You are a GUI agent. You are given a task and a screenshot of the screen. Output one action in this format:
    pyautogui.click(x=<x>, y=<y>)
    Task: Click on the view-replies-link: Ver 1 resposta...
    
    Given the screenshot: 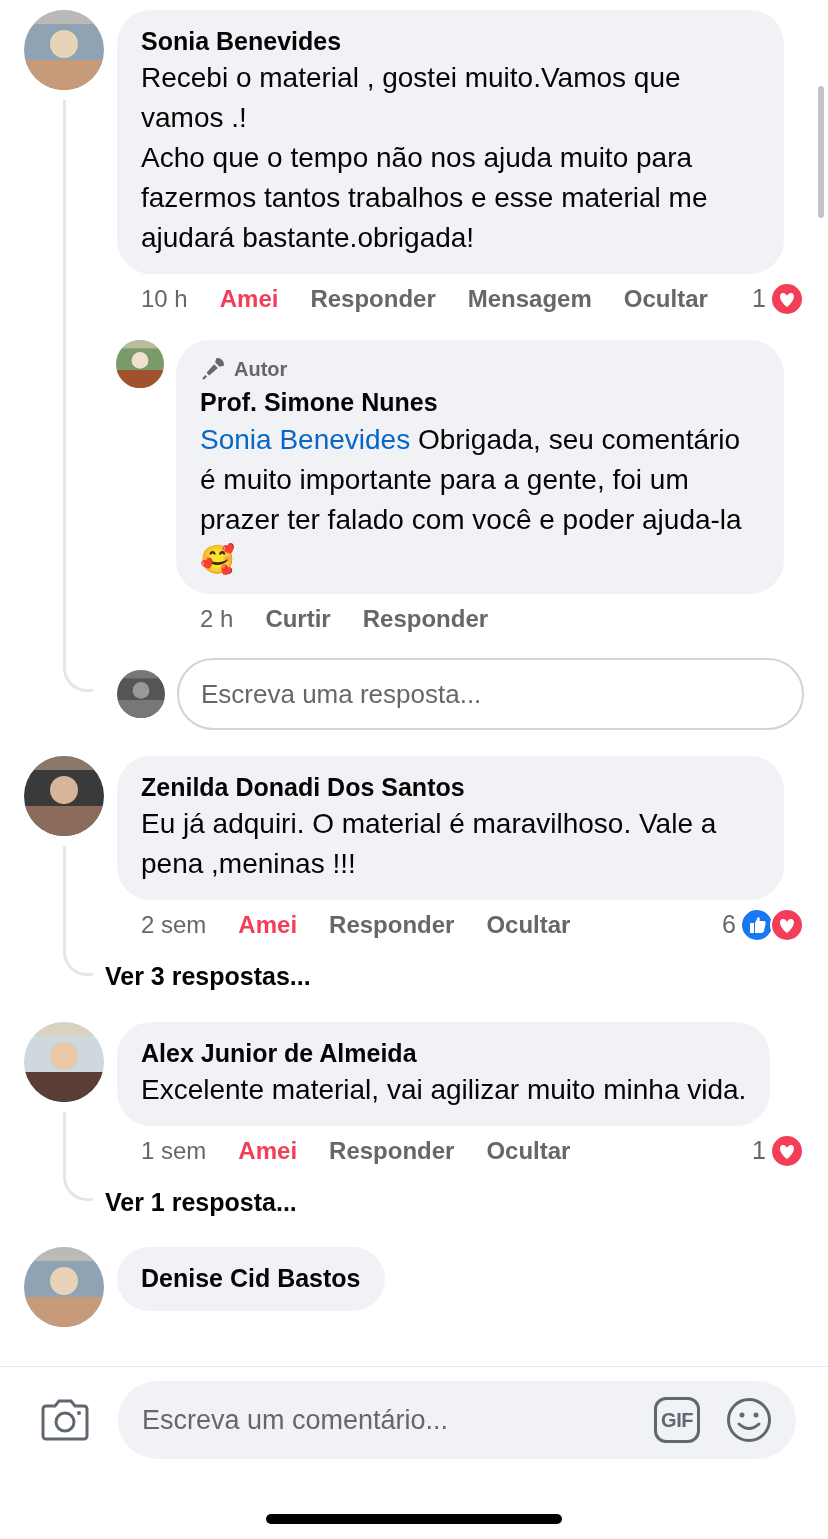 What is the action you would take?
    pyautogui.click(x=201, y=1202)
    